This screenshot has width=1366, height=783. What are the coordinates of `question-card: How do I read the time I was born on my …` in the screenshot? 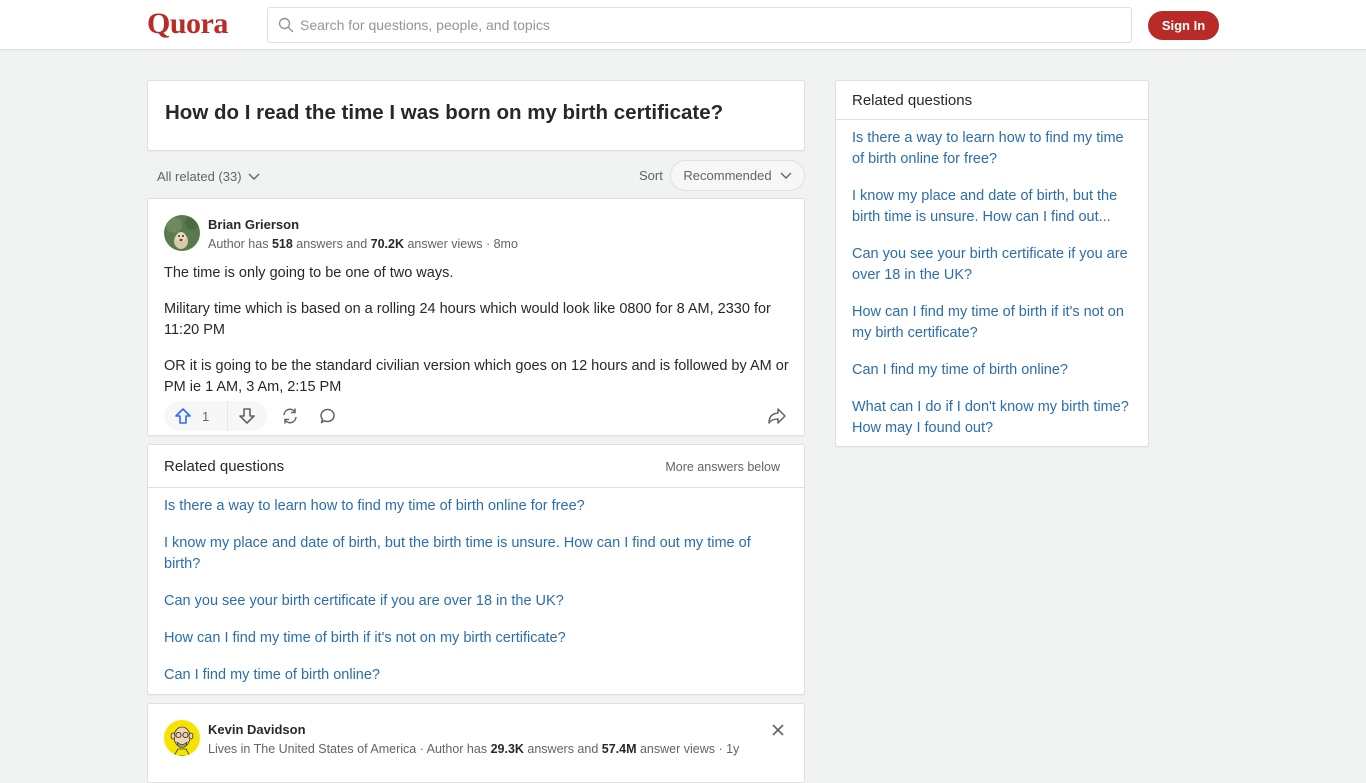 It's located at (476, 115).